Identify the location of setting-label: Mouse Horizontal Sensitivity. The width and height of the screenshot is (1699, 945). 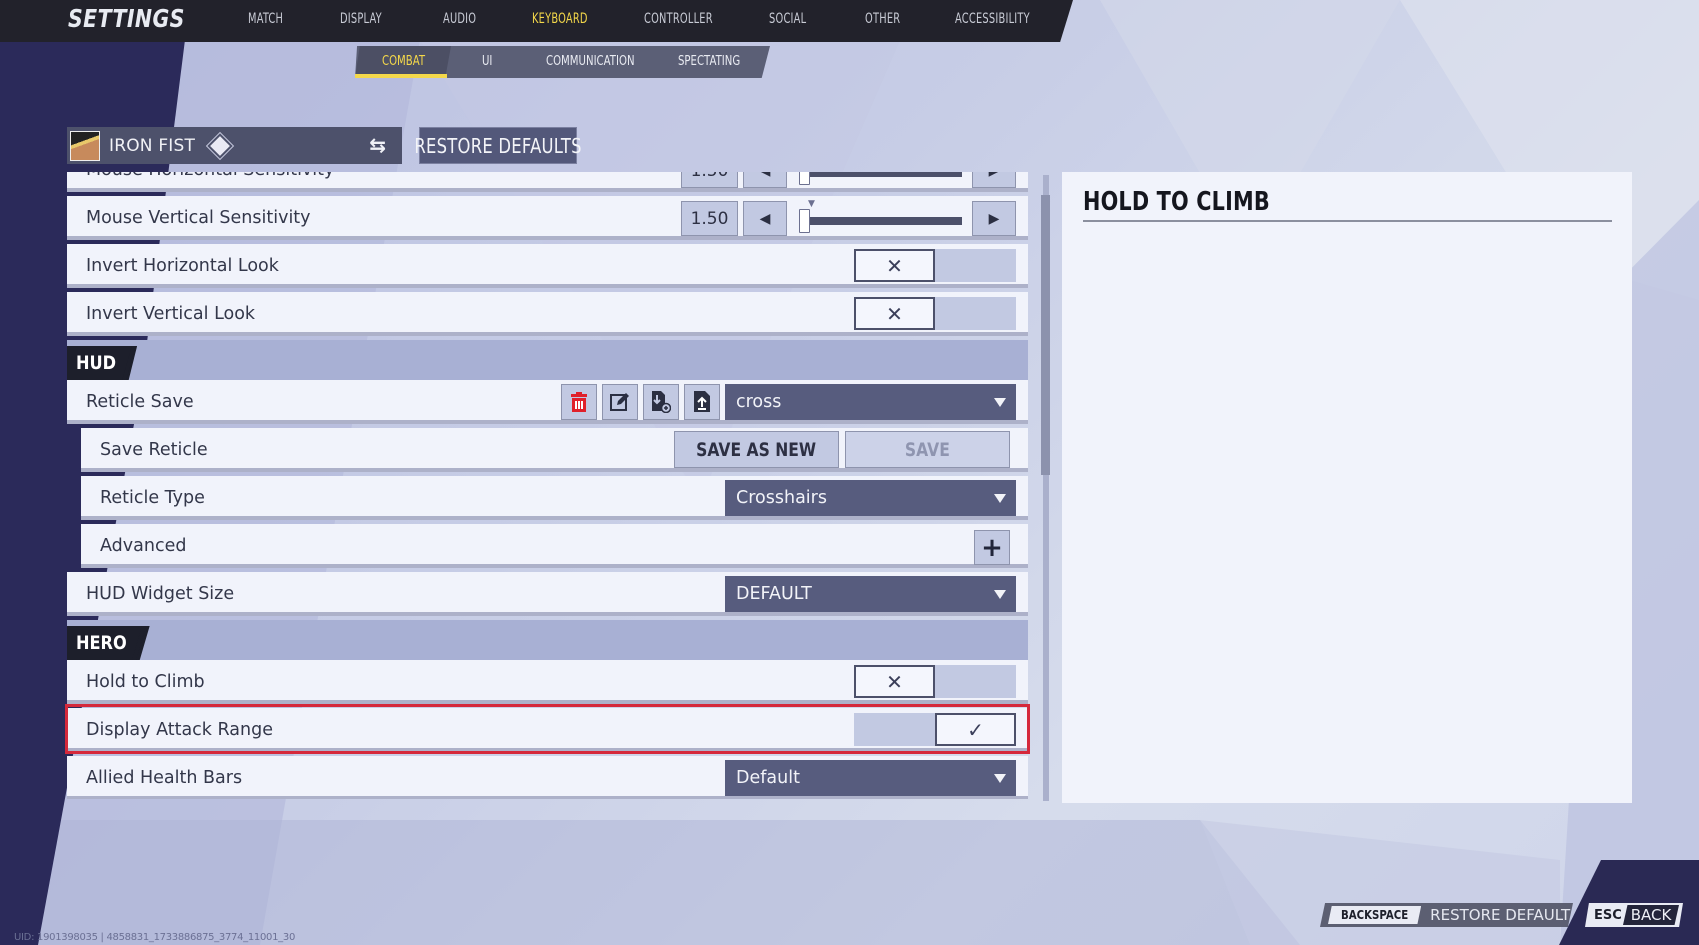
(210, 176).